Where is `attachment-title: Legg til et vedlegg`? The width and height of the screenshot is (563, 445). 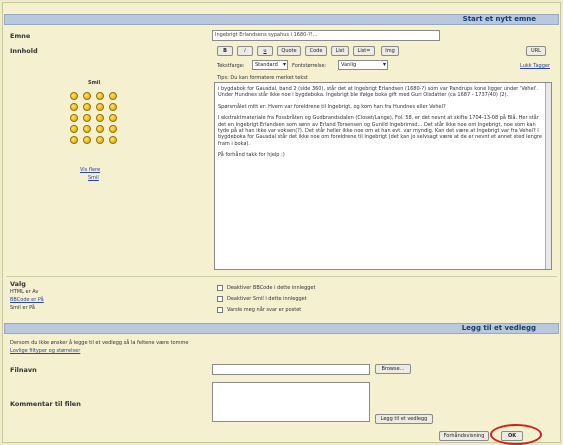 attachment-title: Legg til et vedlegg is located at coordinates (498, 328).